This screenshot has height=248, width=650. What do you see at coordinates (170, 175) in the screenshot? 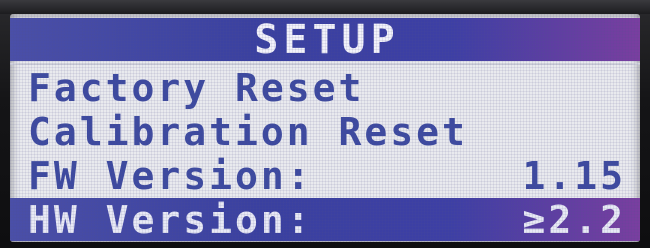
I see `menu-item-label: FW Version:` at bounding box center [170, 175].